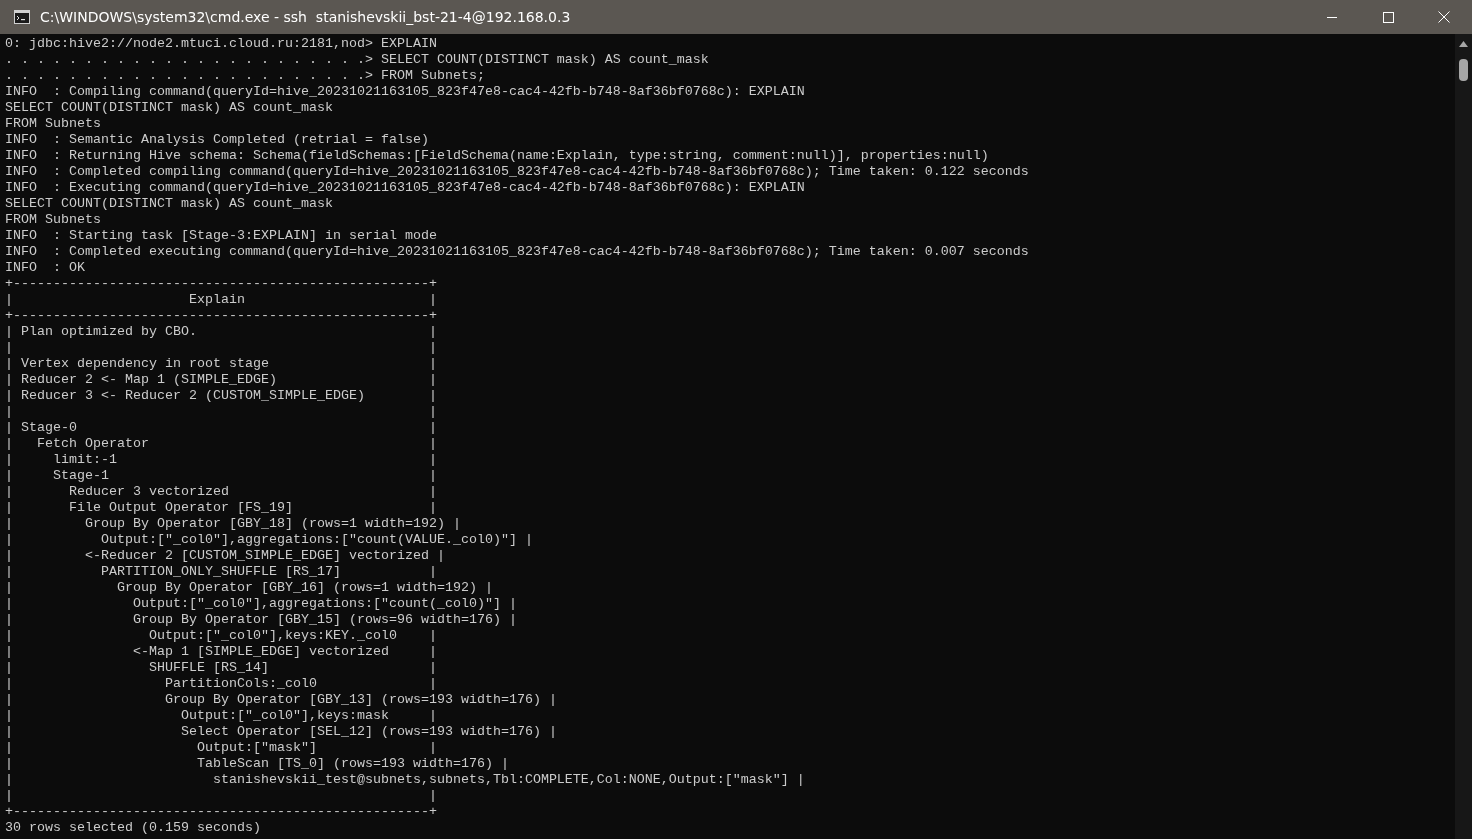 This screenshot has width=1472, height=839. I want to click on terminal-line: | limit:-1 |, so click(221, 460).